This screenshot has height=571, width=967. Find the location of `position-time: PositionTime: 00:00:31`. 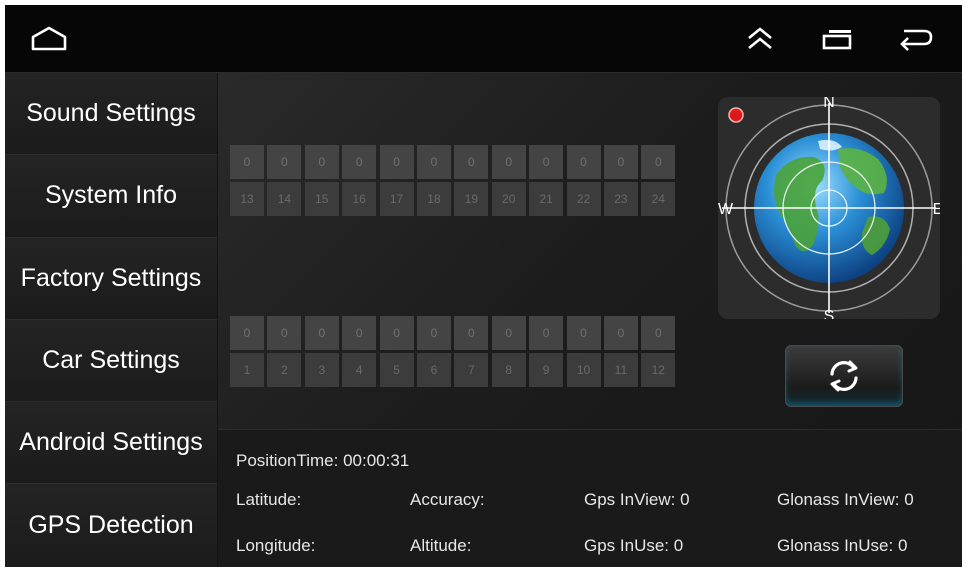

position-time: PositionTime: 00:00:31 is located at coordinates (323, 460).